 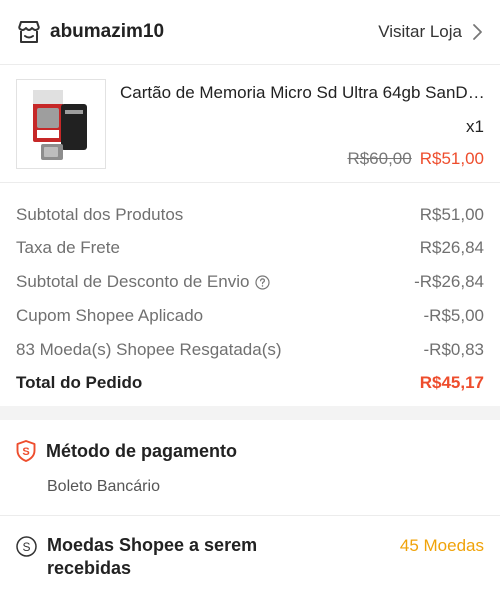 What do you see at coordinates (453, 315) in the screenshot?
I see `summary-value: -R$5,00` at bounding box center [453, 315].